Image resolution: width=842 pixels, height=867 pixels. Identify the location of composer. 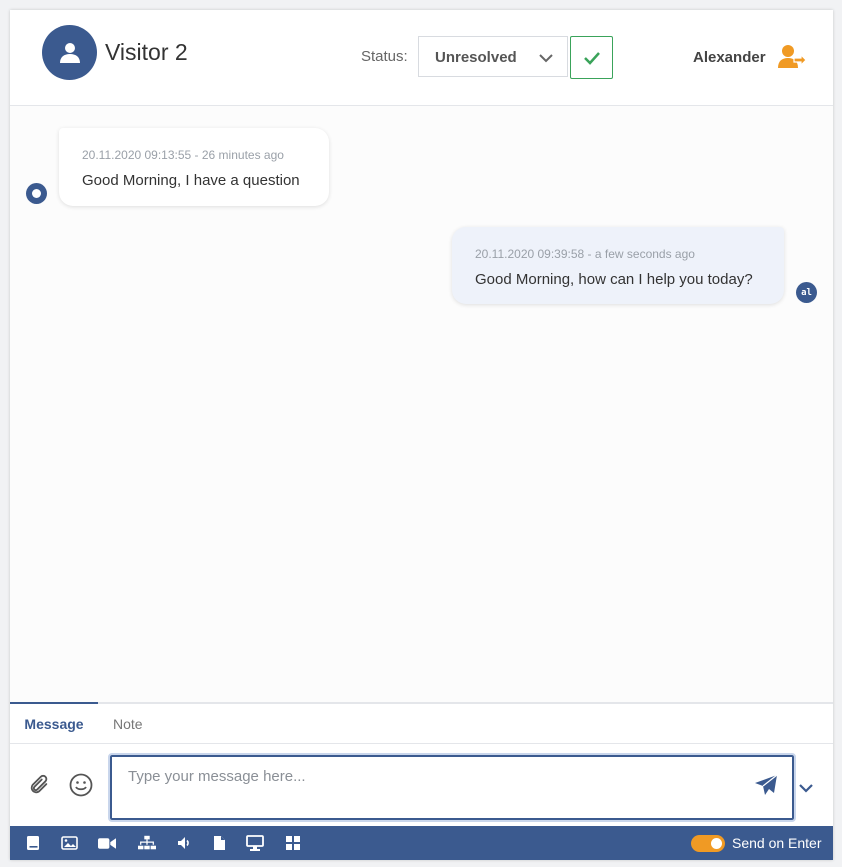
(421, 785).